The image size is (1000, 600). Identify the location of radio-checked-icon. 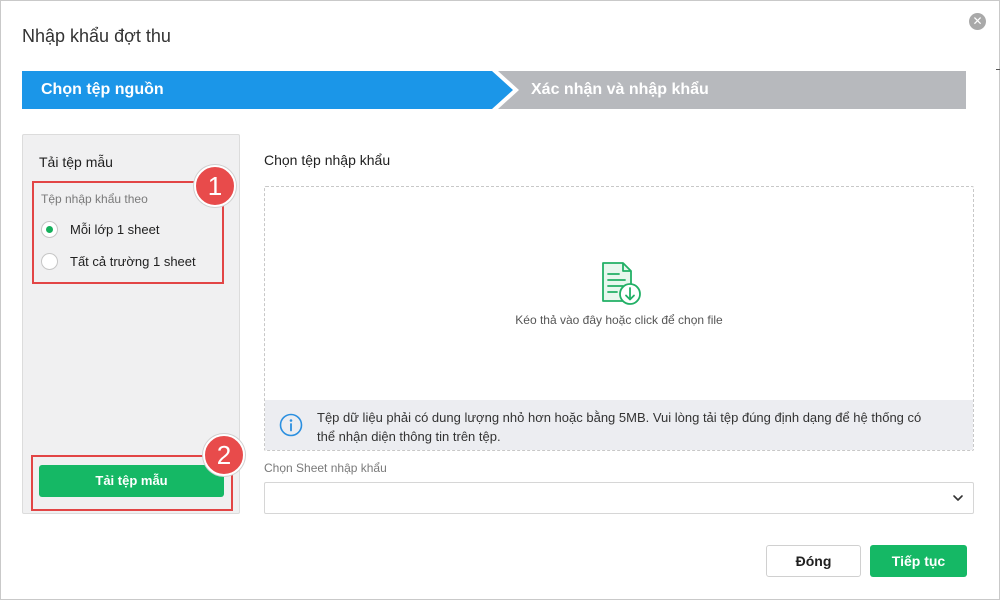
(49, 229).